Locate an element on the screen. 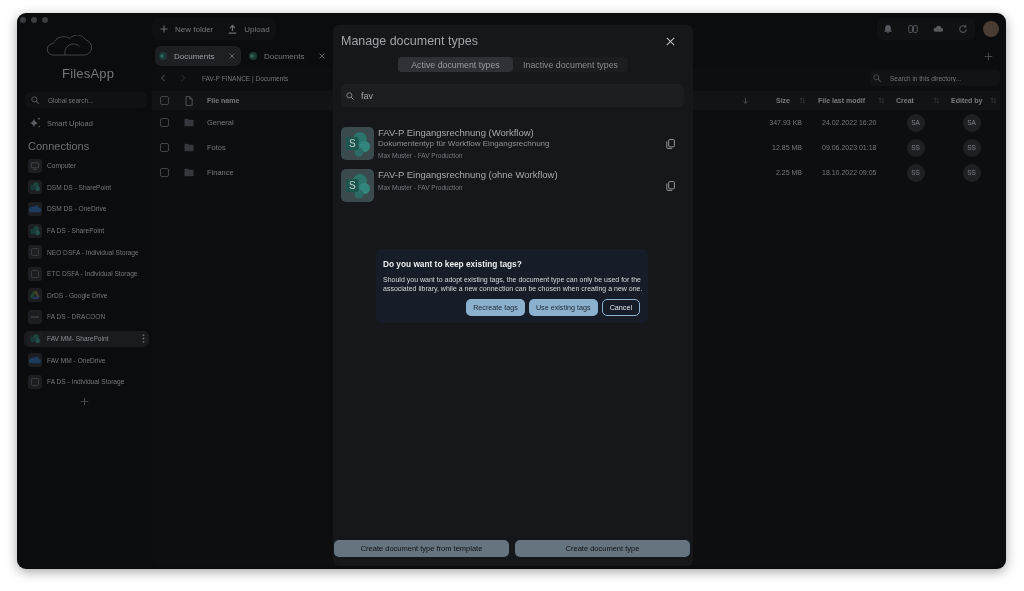 Image resolution: width=1024 pixels, height=591 pixels. app-name: FilesApp is located at coordinates (88, 74).